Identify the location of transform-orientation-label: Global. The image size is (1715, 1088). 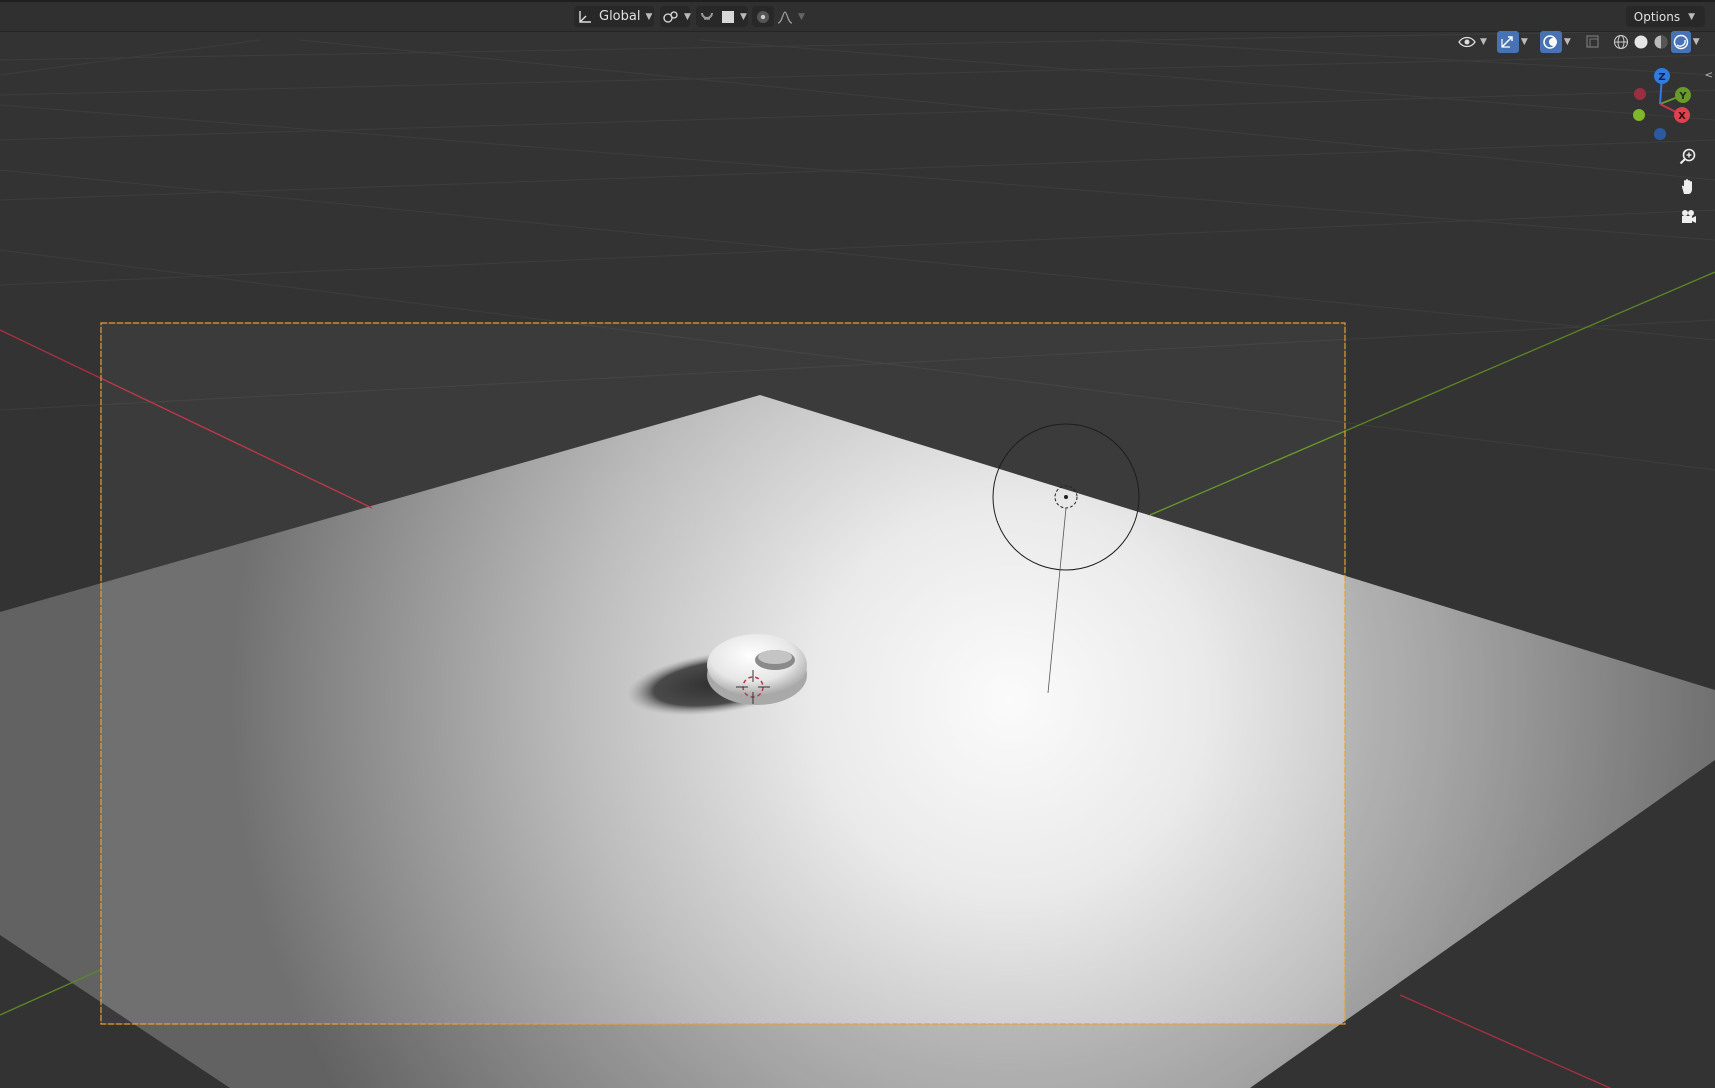
(620, 16).